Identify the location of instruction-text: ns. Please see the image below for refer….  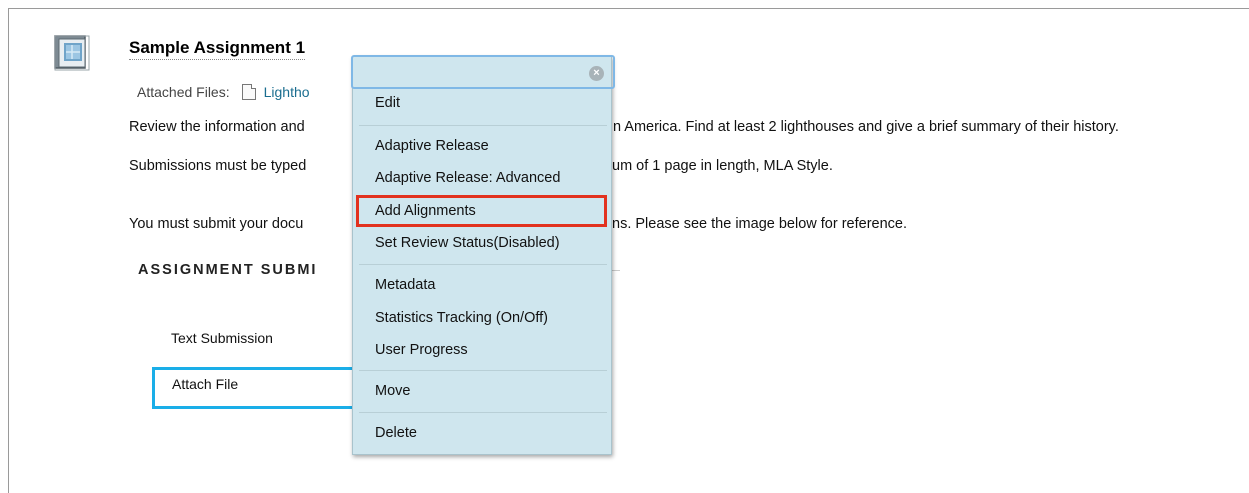
(759, 224).